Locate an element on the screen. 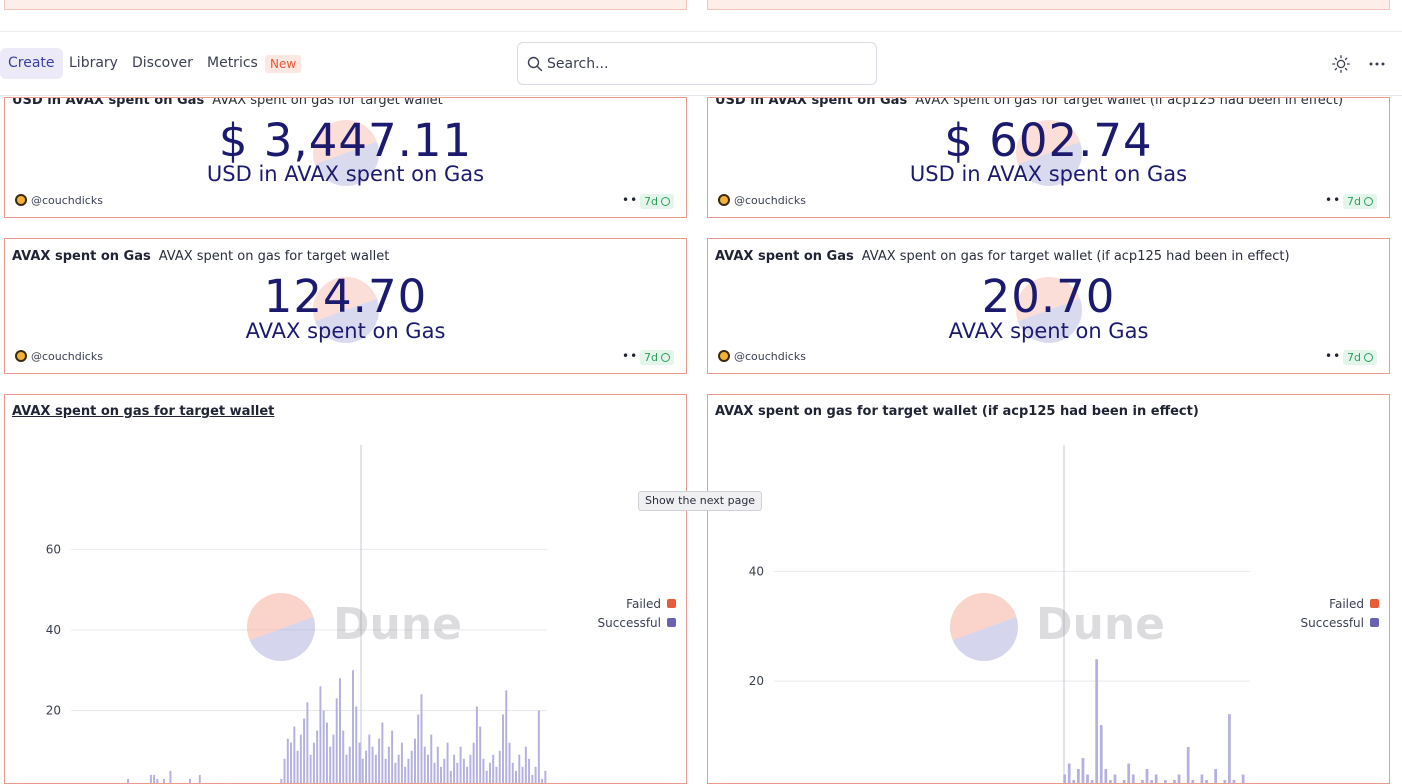 The width and height of the screenshot is (1402, 784). search-icon is located at coordinates (535, 64).